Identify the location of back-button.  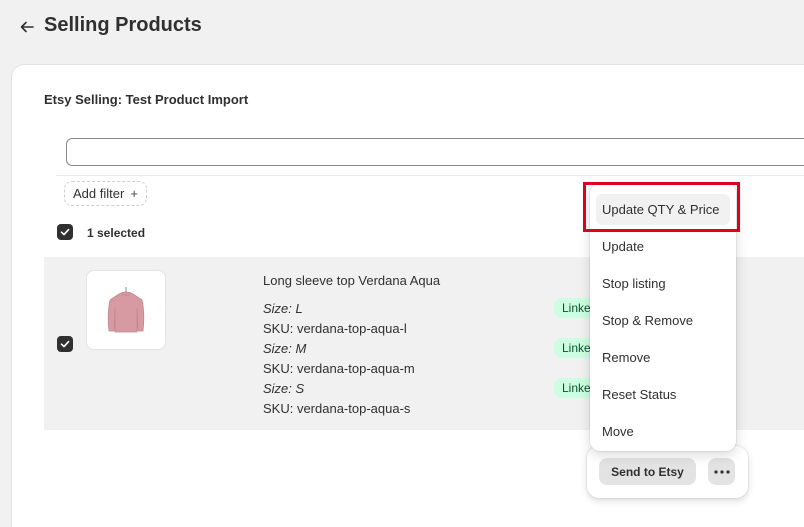
(27, 27).